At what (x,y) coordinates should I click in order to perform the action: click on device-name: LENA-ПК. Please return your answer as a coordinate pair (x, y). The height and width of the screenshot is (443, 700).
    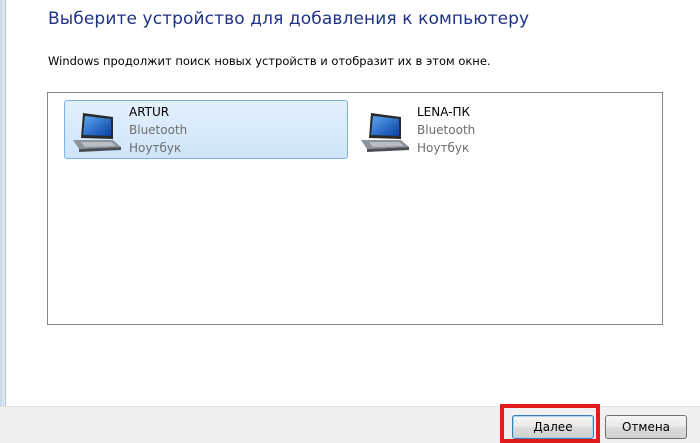
    Looking at the image, I should click on (444, 112).